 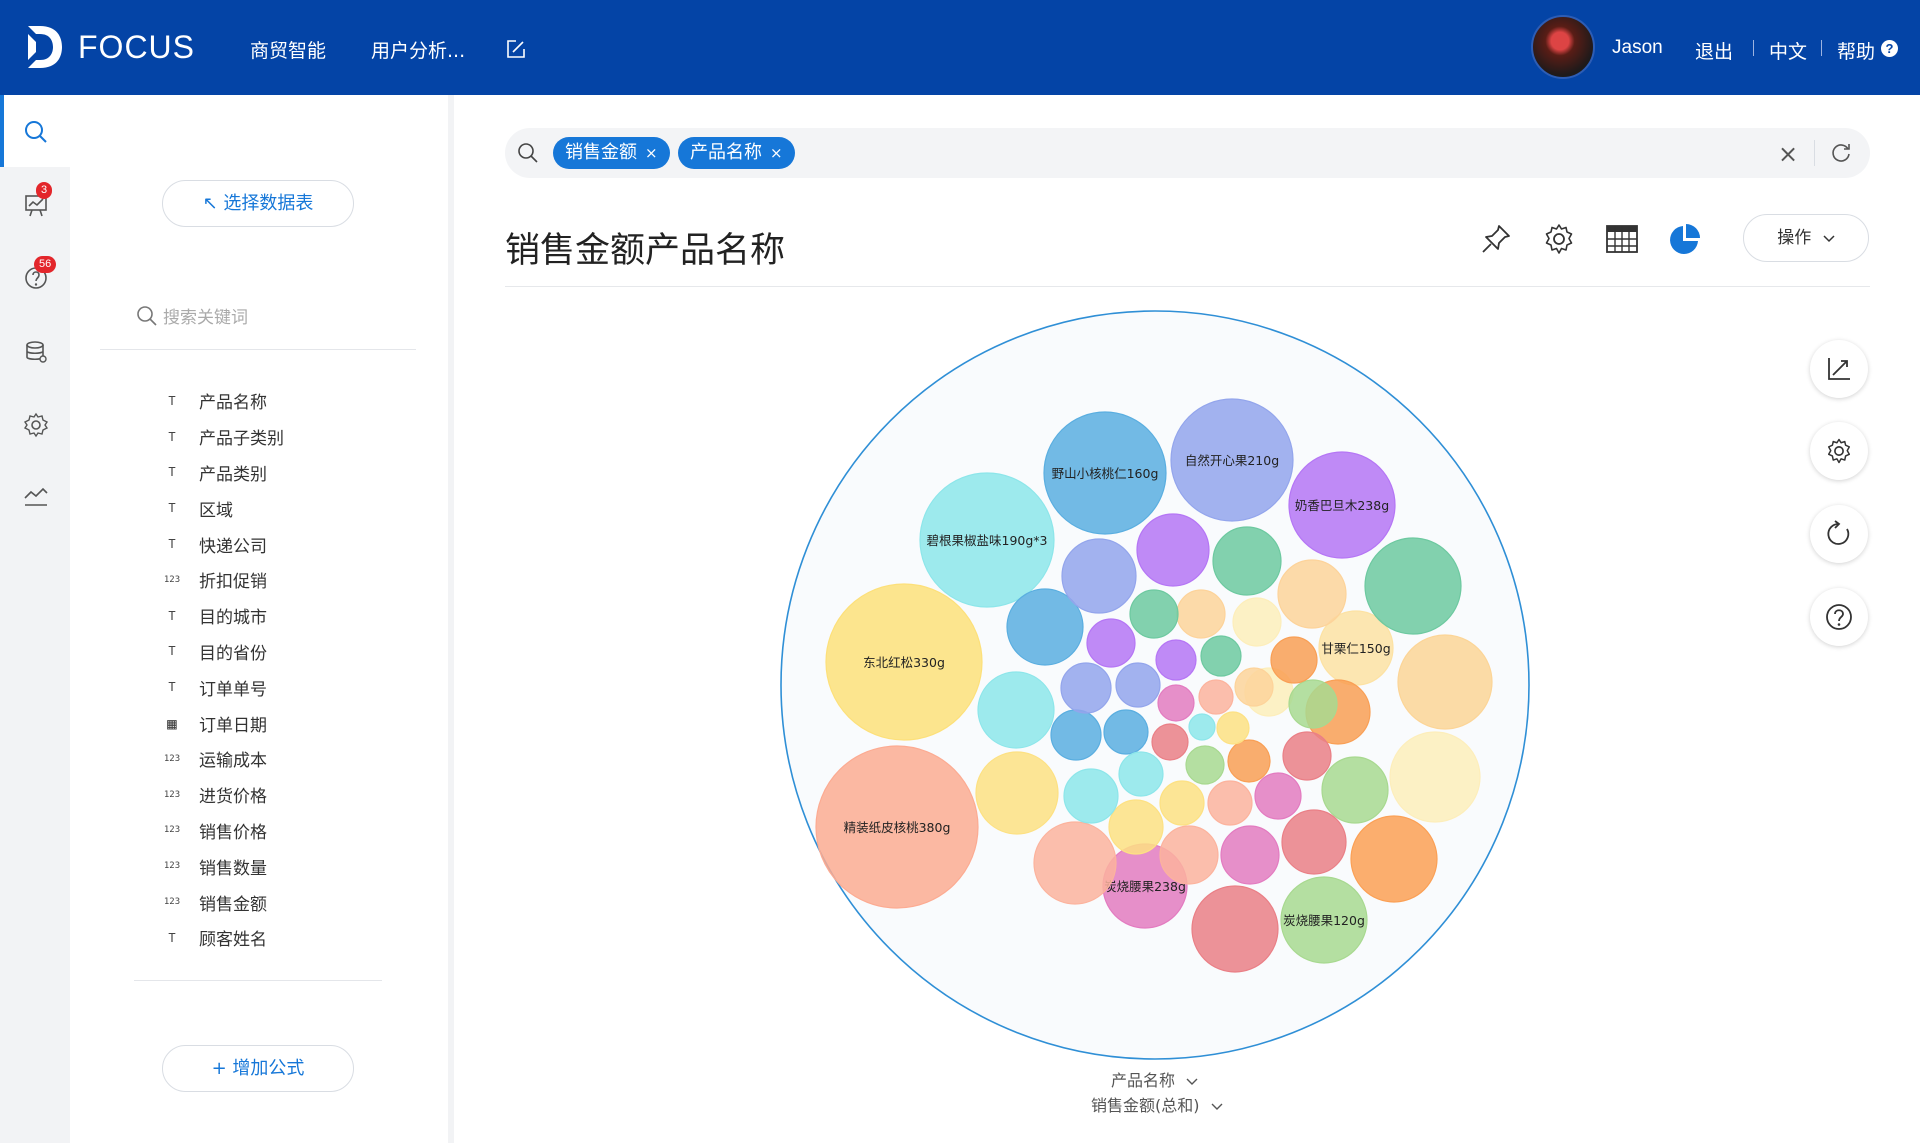 I want to click on user-name: Jason, so click(x=1637, y=48).